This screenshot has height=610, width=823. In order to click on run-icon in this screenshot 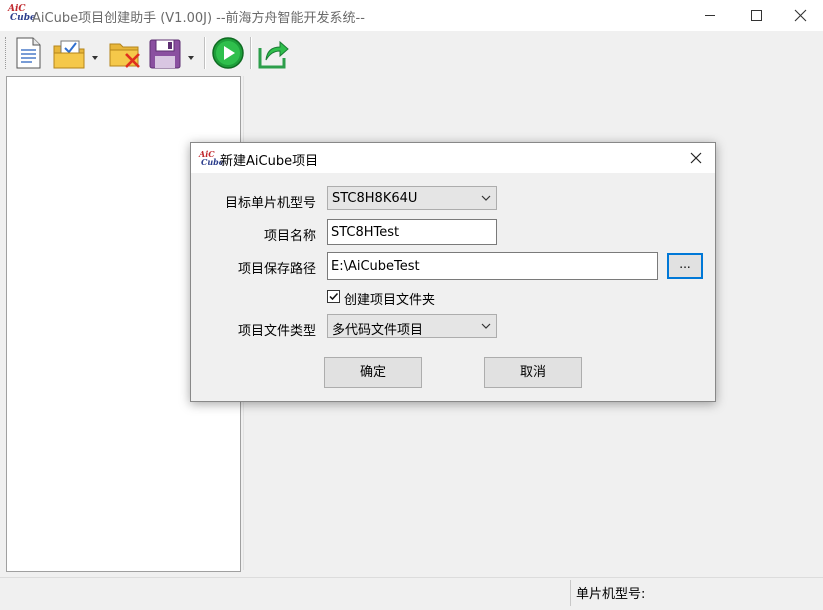, I will do `click(228, 53)`.